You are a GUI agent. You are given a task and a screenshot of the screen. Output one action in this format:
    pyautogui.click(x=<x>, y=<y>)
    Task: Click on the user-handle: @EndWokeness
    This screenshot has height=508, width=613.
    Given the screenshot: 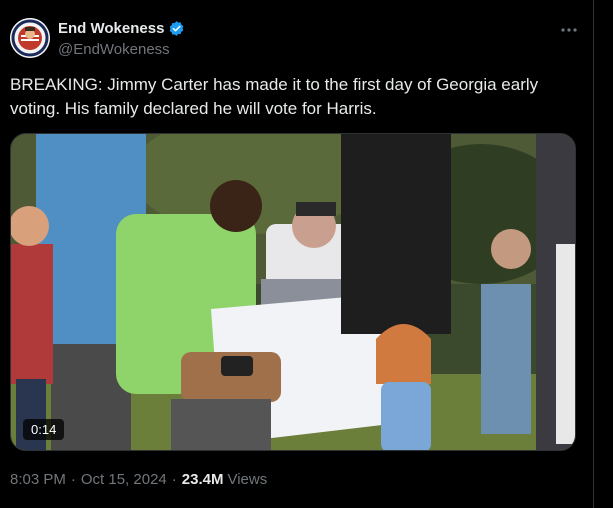 What is the action you would take?
    pyautogui.click(x=114, y=49)
    